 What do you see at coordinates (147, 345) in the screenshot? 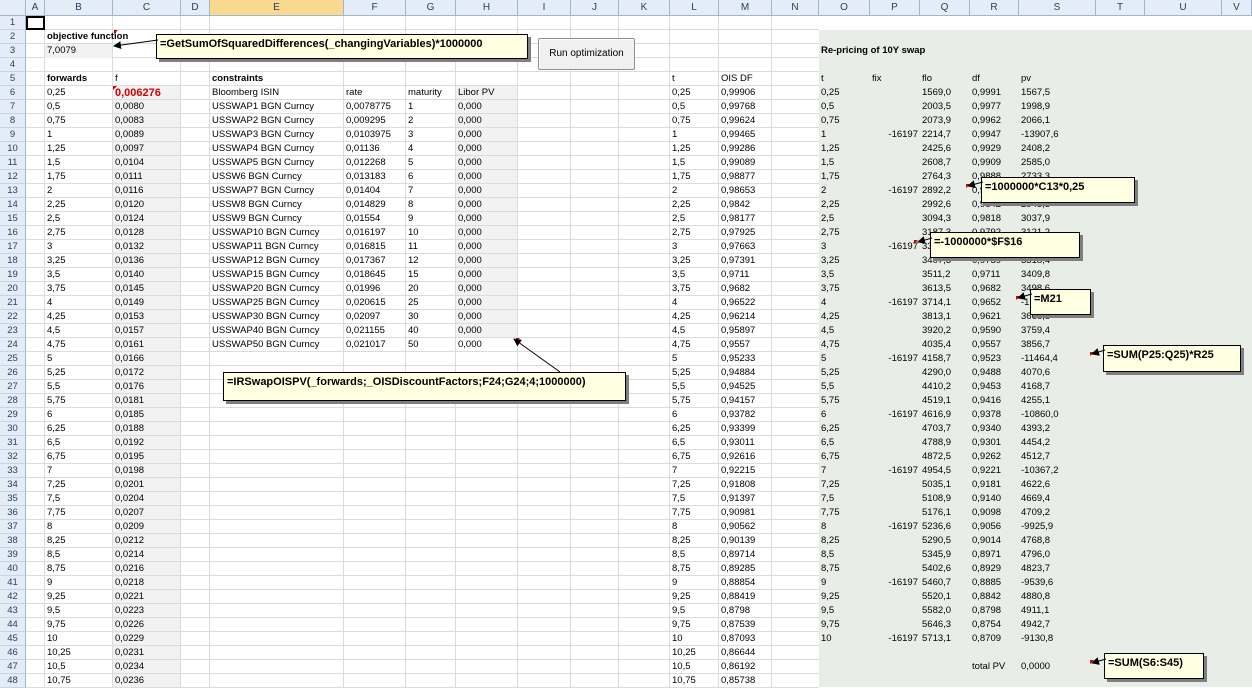
I see `forward-f-cell: 0,0161` at bounding box center [147, 345].